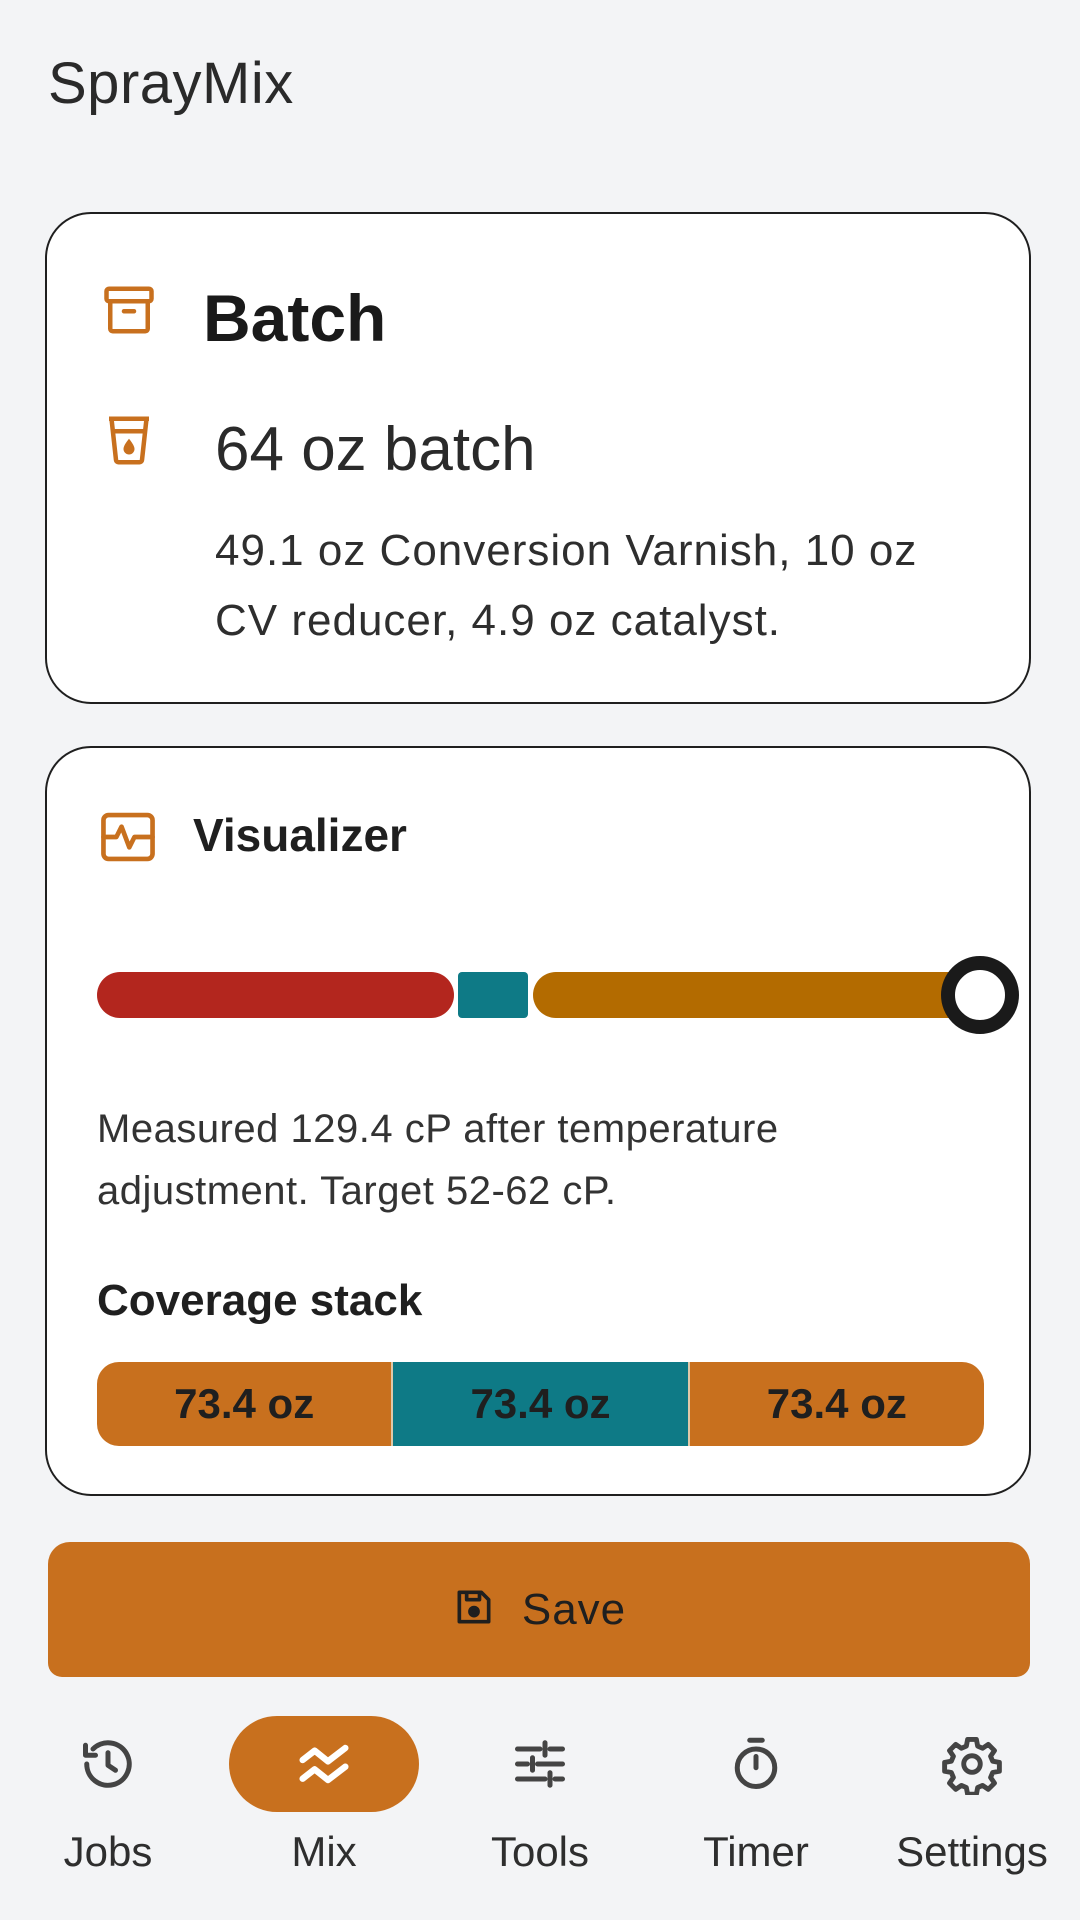 This screenshot has width=1080, height=1920. I want to click on mix-icon, so click(324, 1764).